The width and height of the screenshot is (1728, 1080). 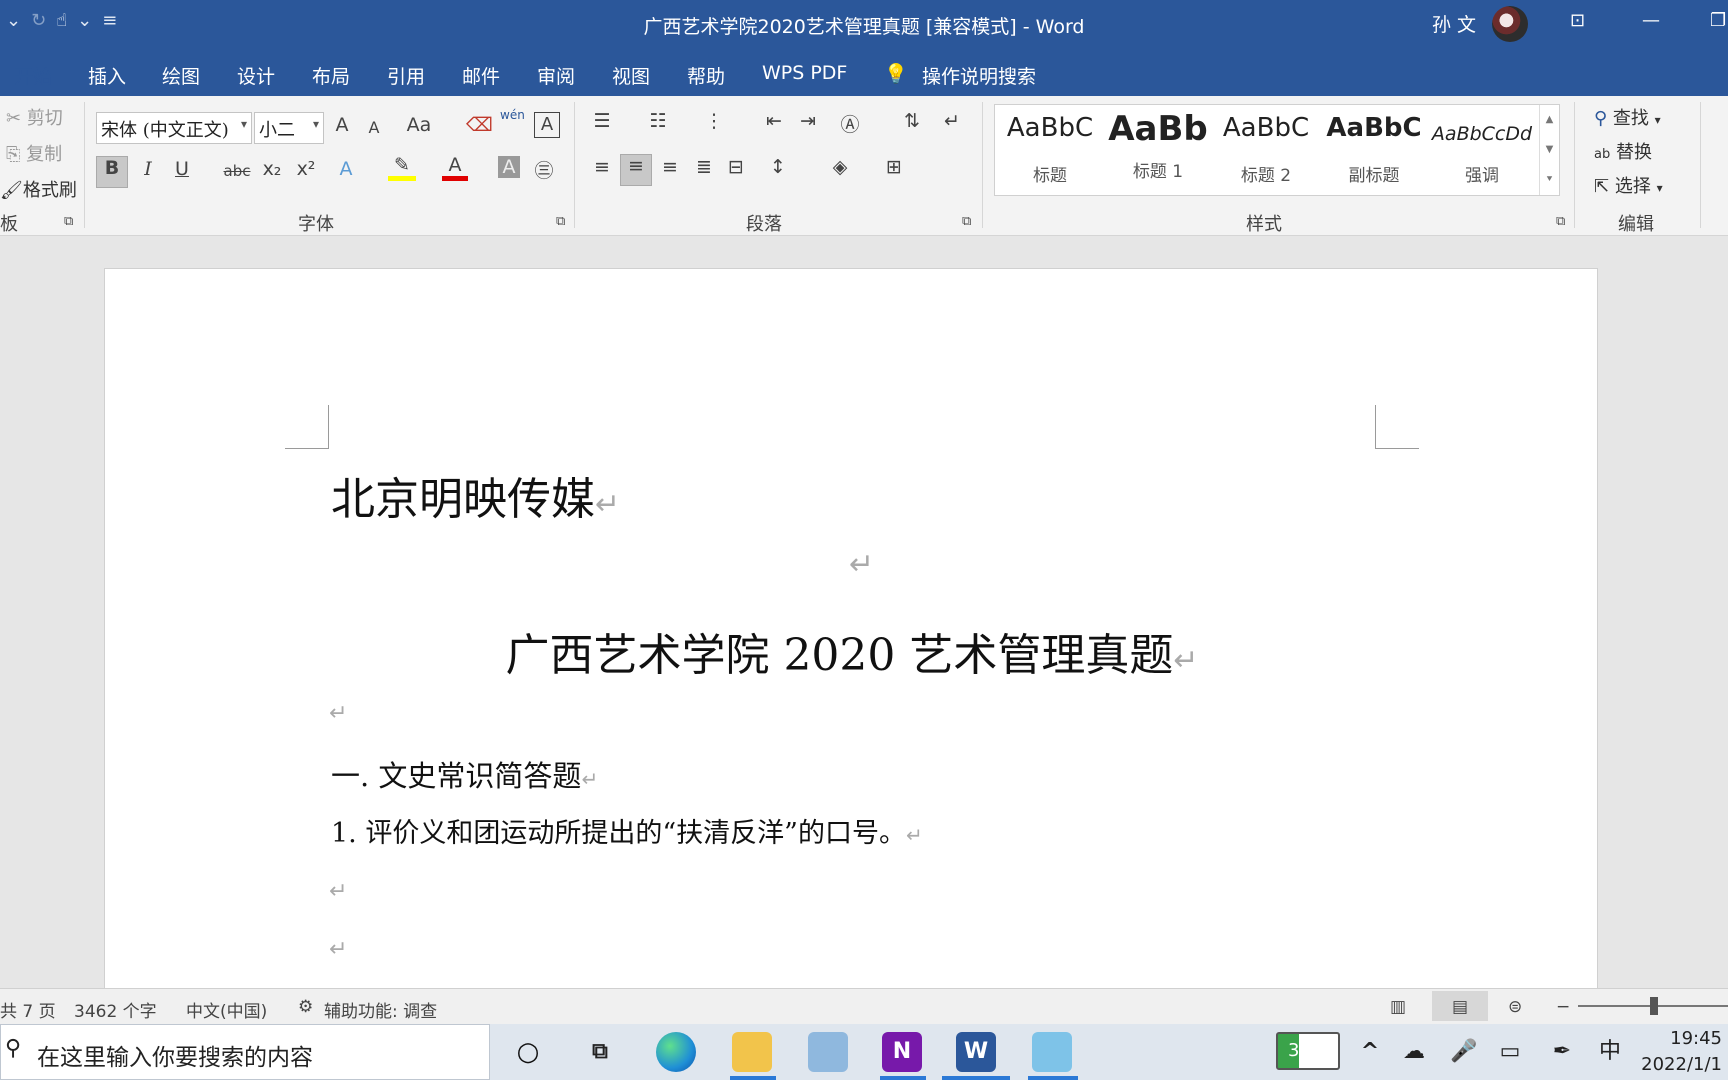 I want to click on style-heading-1: AaBb 标题 1, so click(x=1158, y=145).